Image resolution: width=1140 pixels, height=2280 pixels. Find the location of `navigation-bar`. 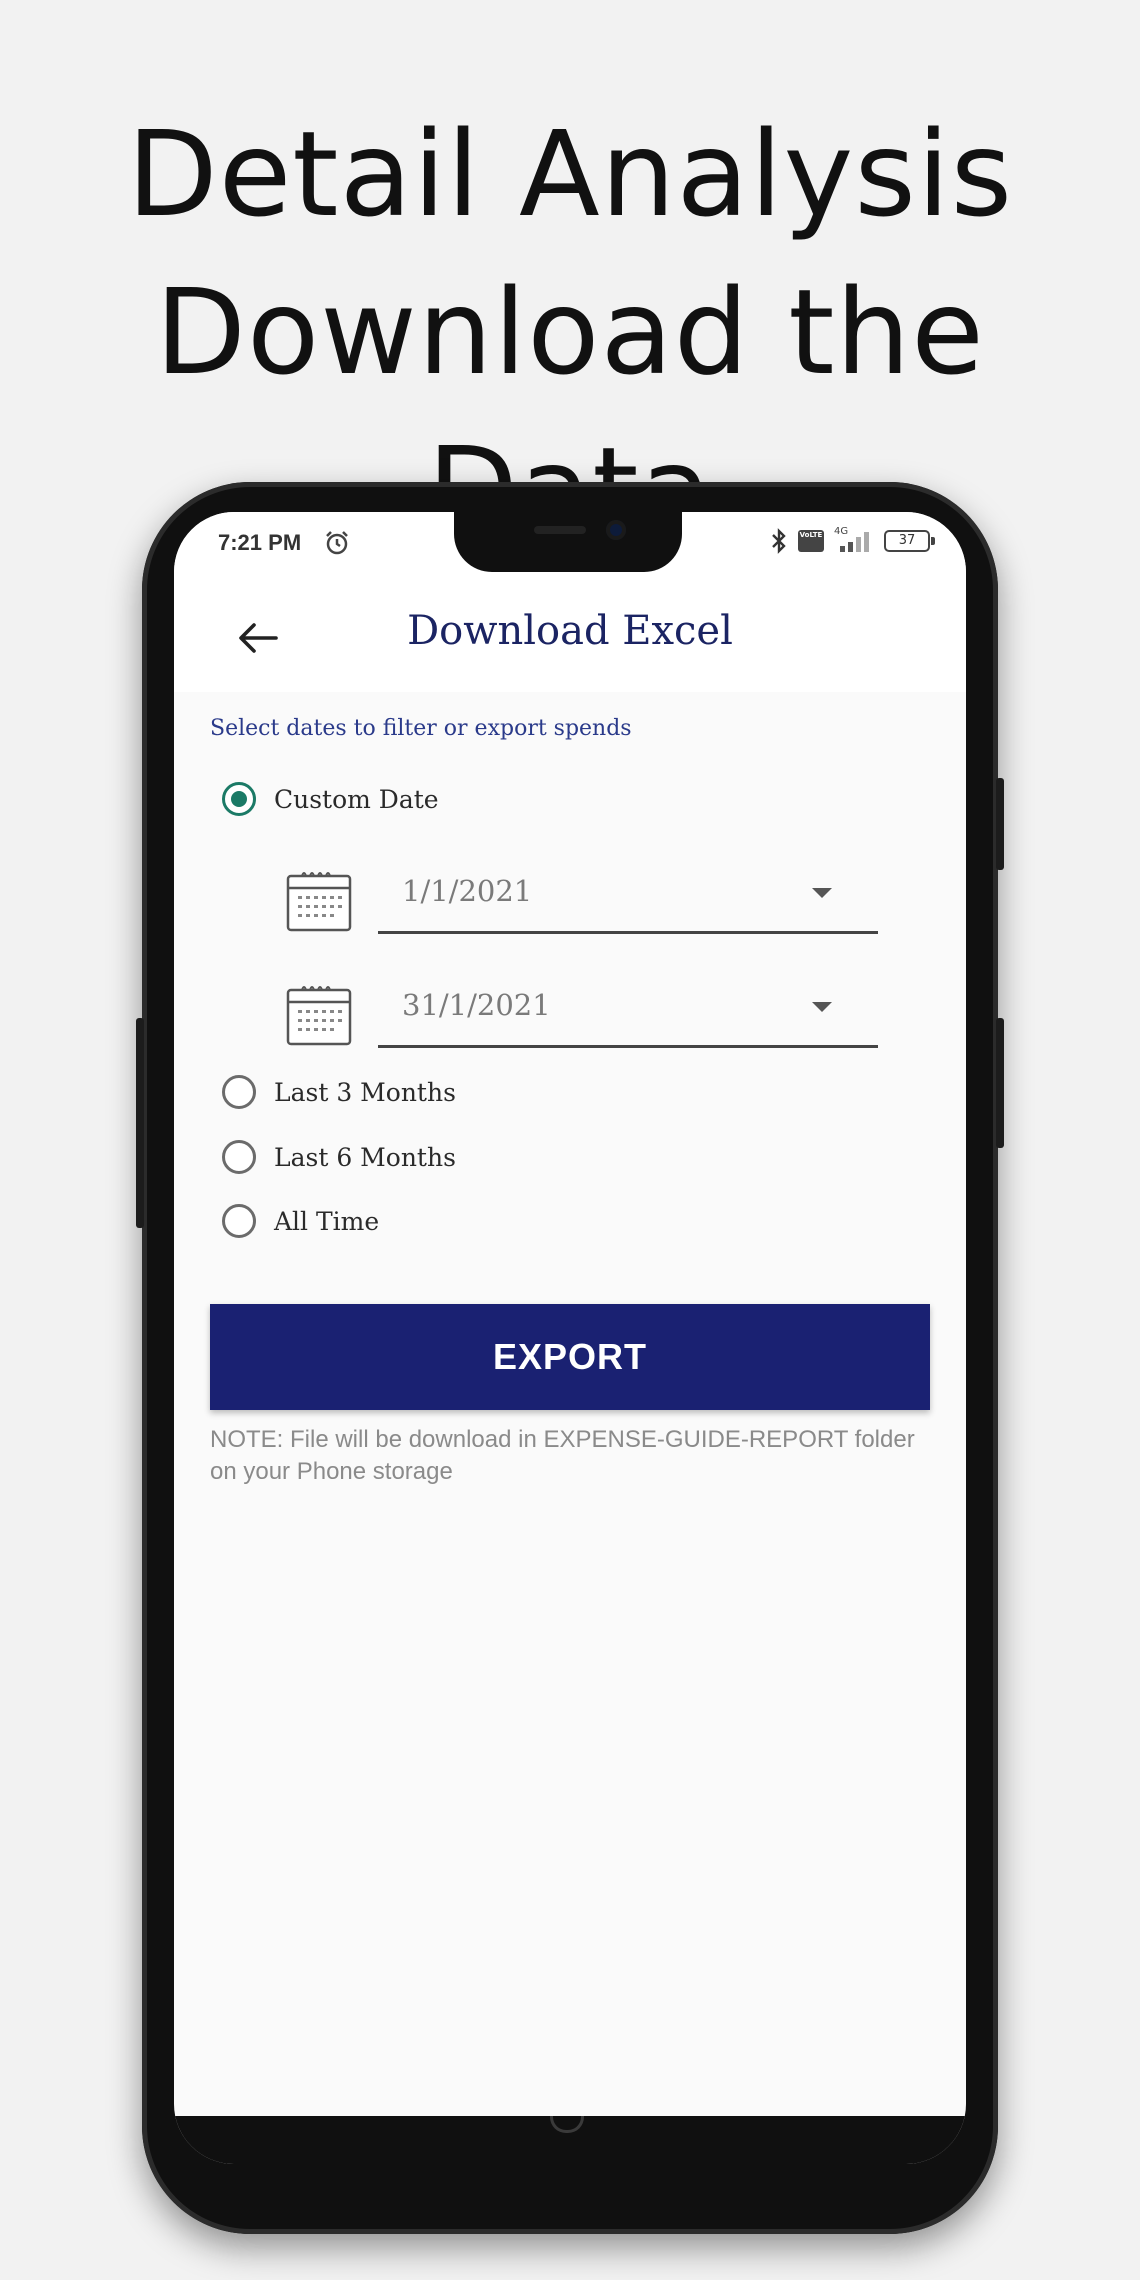

navigation-bar is located at coordinates (570, 2140).